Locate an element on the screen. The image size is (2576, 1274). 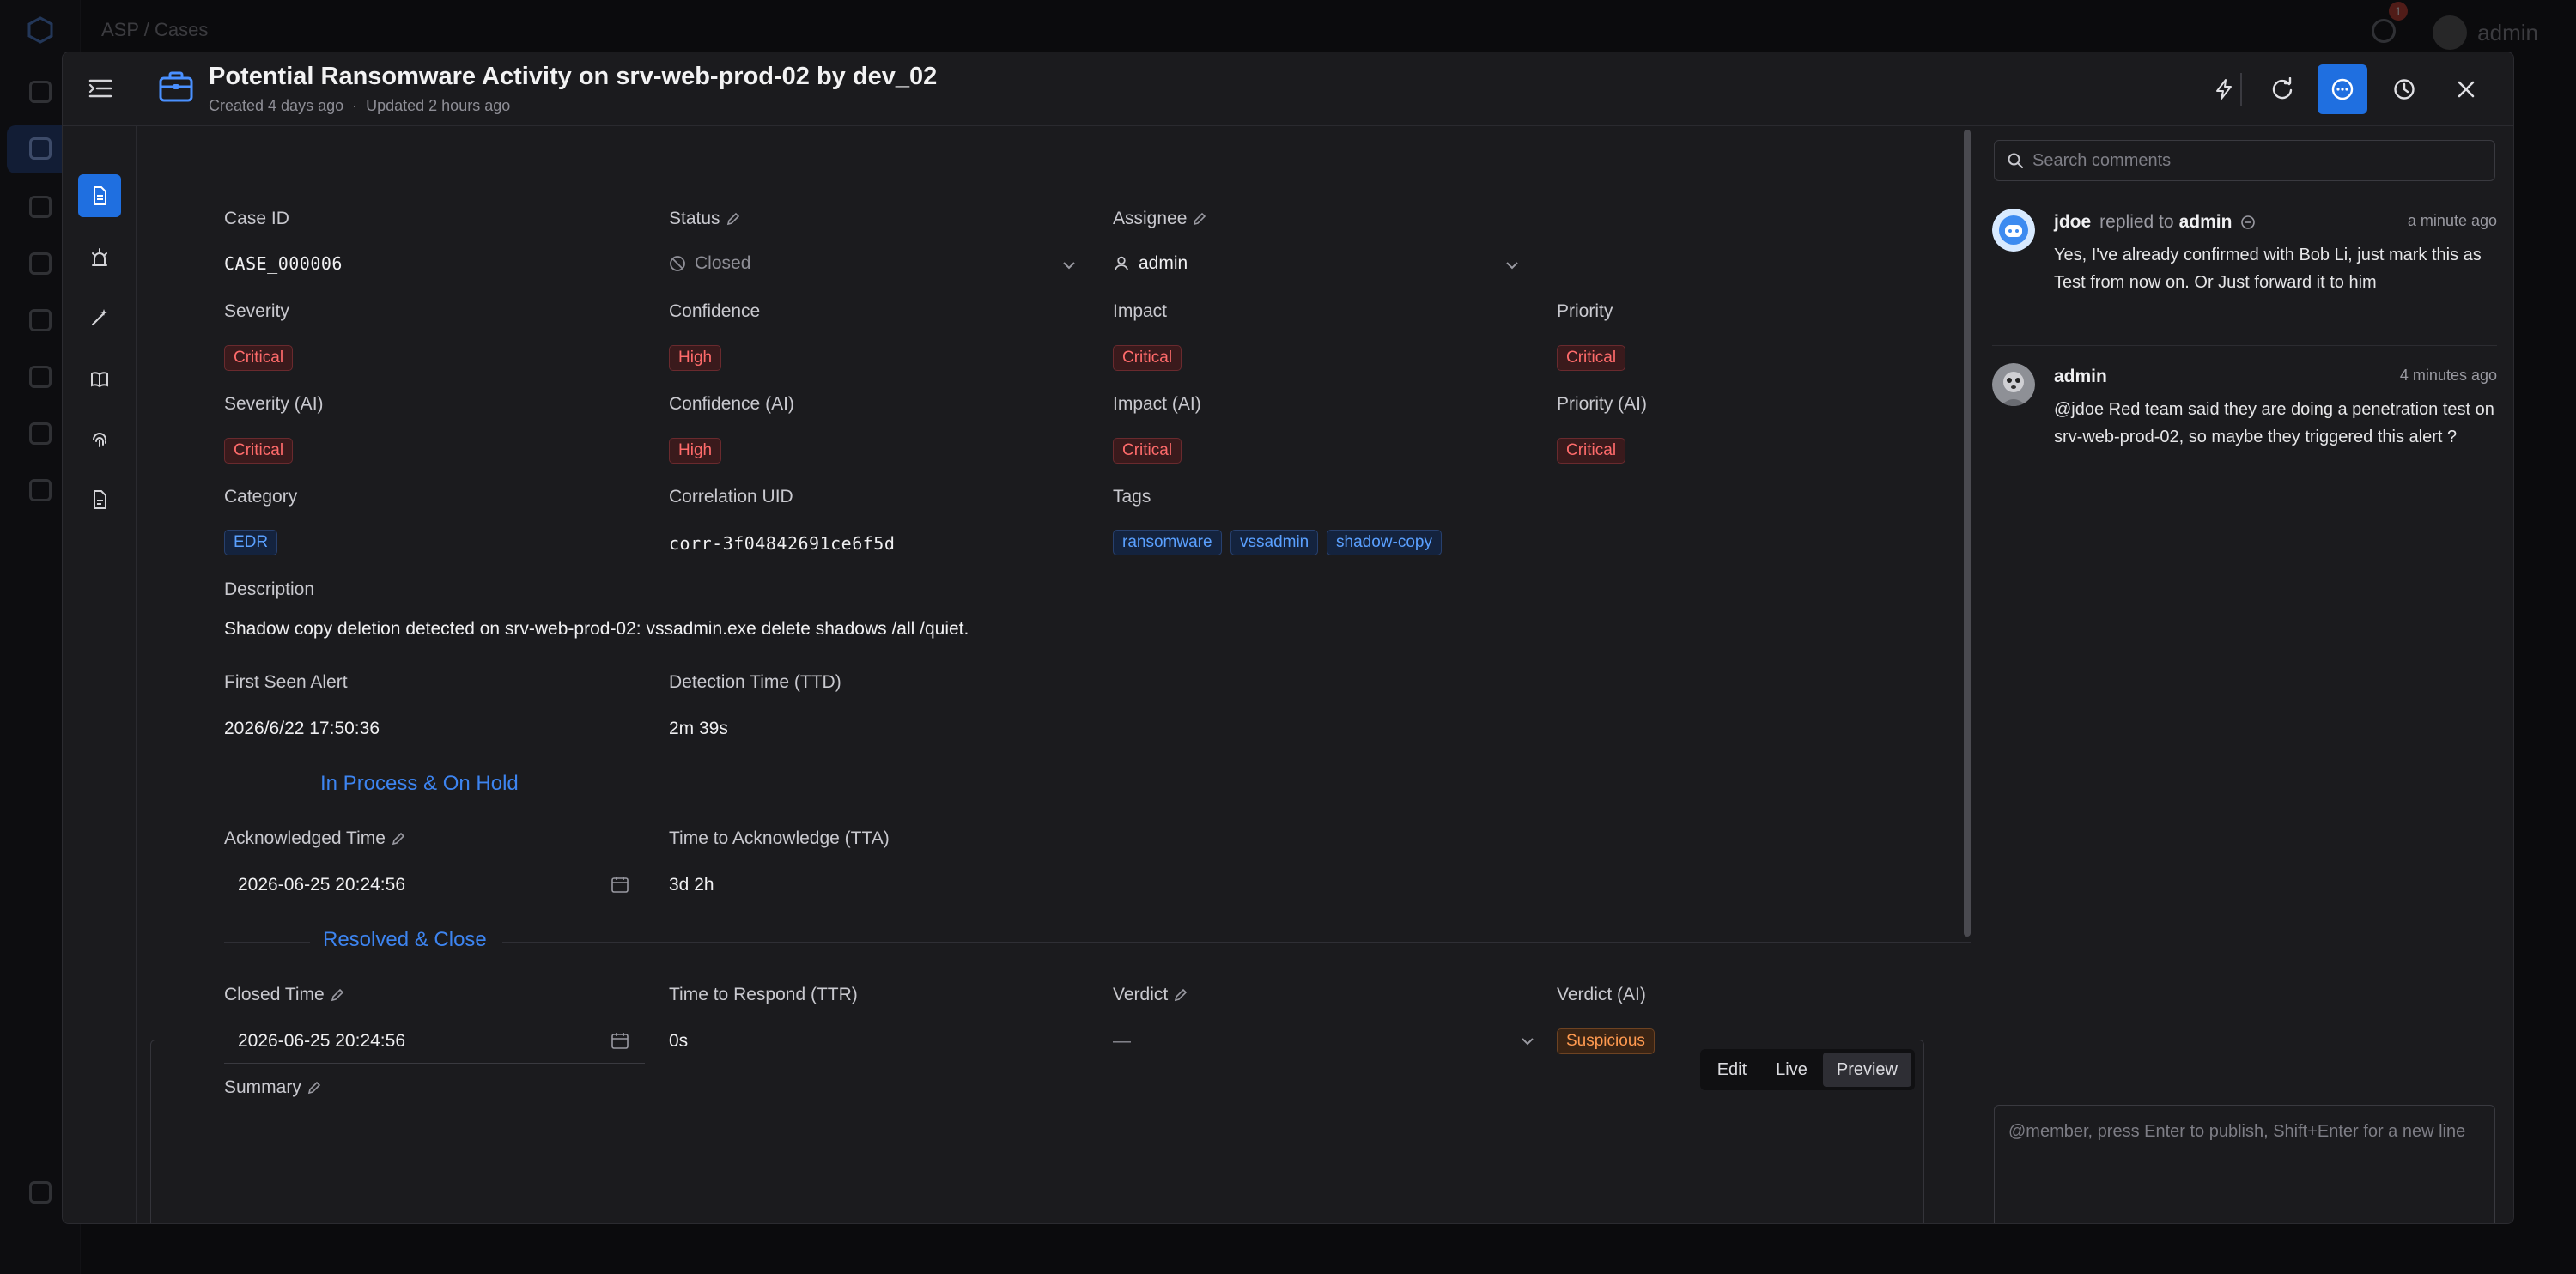
case-id-label: Case ID is located at coordinates (257, 219).